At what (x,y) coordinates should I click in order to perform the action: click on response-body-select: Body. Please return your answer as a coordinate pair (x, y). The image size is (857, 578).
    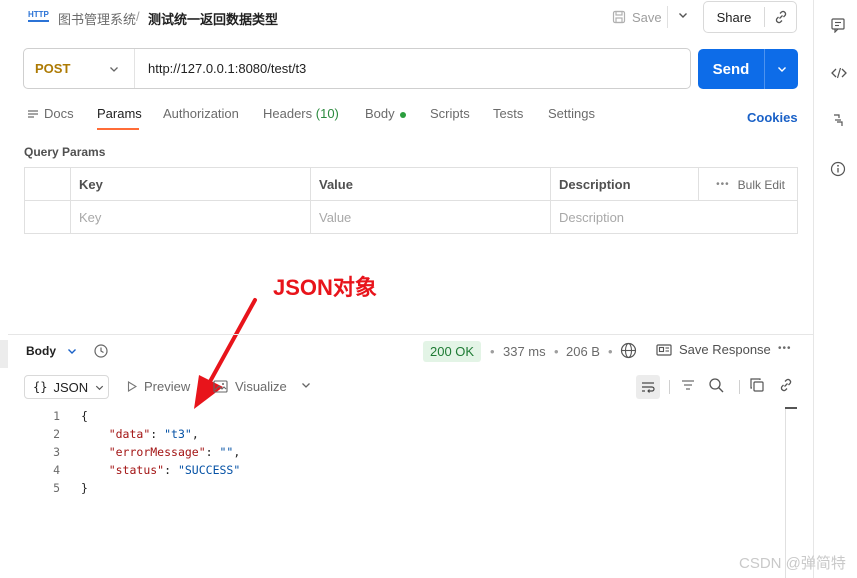
    Looking at the image, I should click on (52, 351).